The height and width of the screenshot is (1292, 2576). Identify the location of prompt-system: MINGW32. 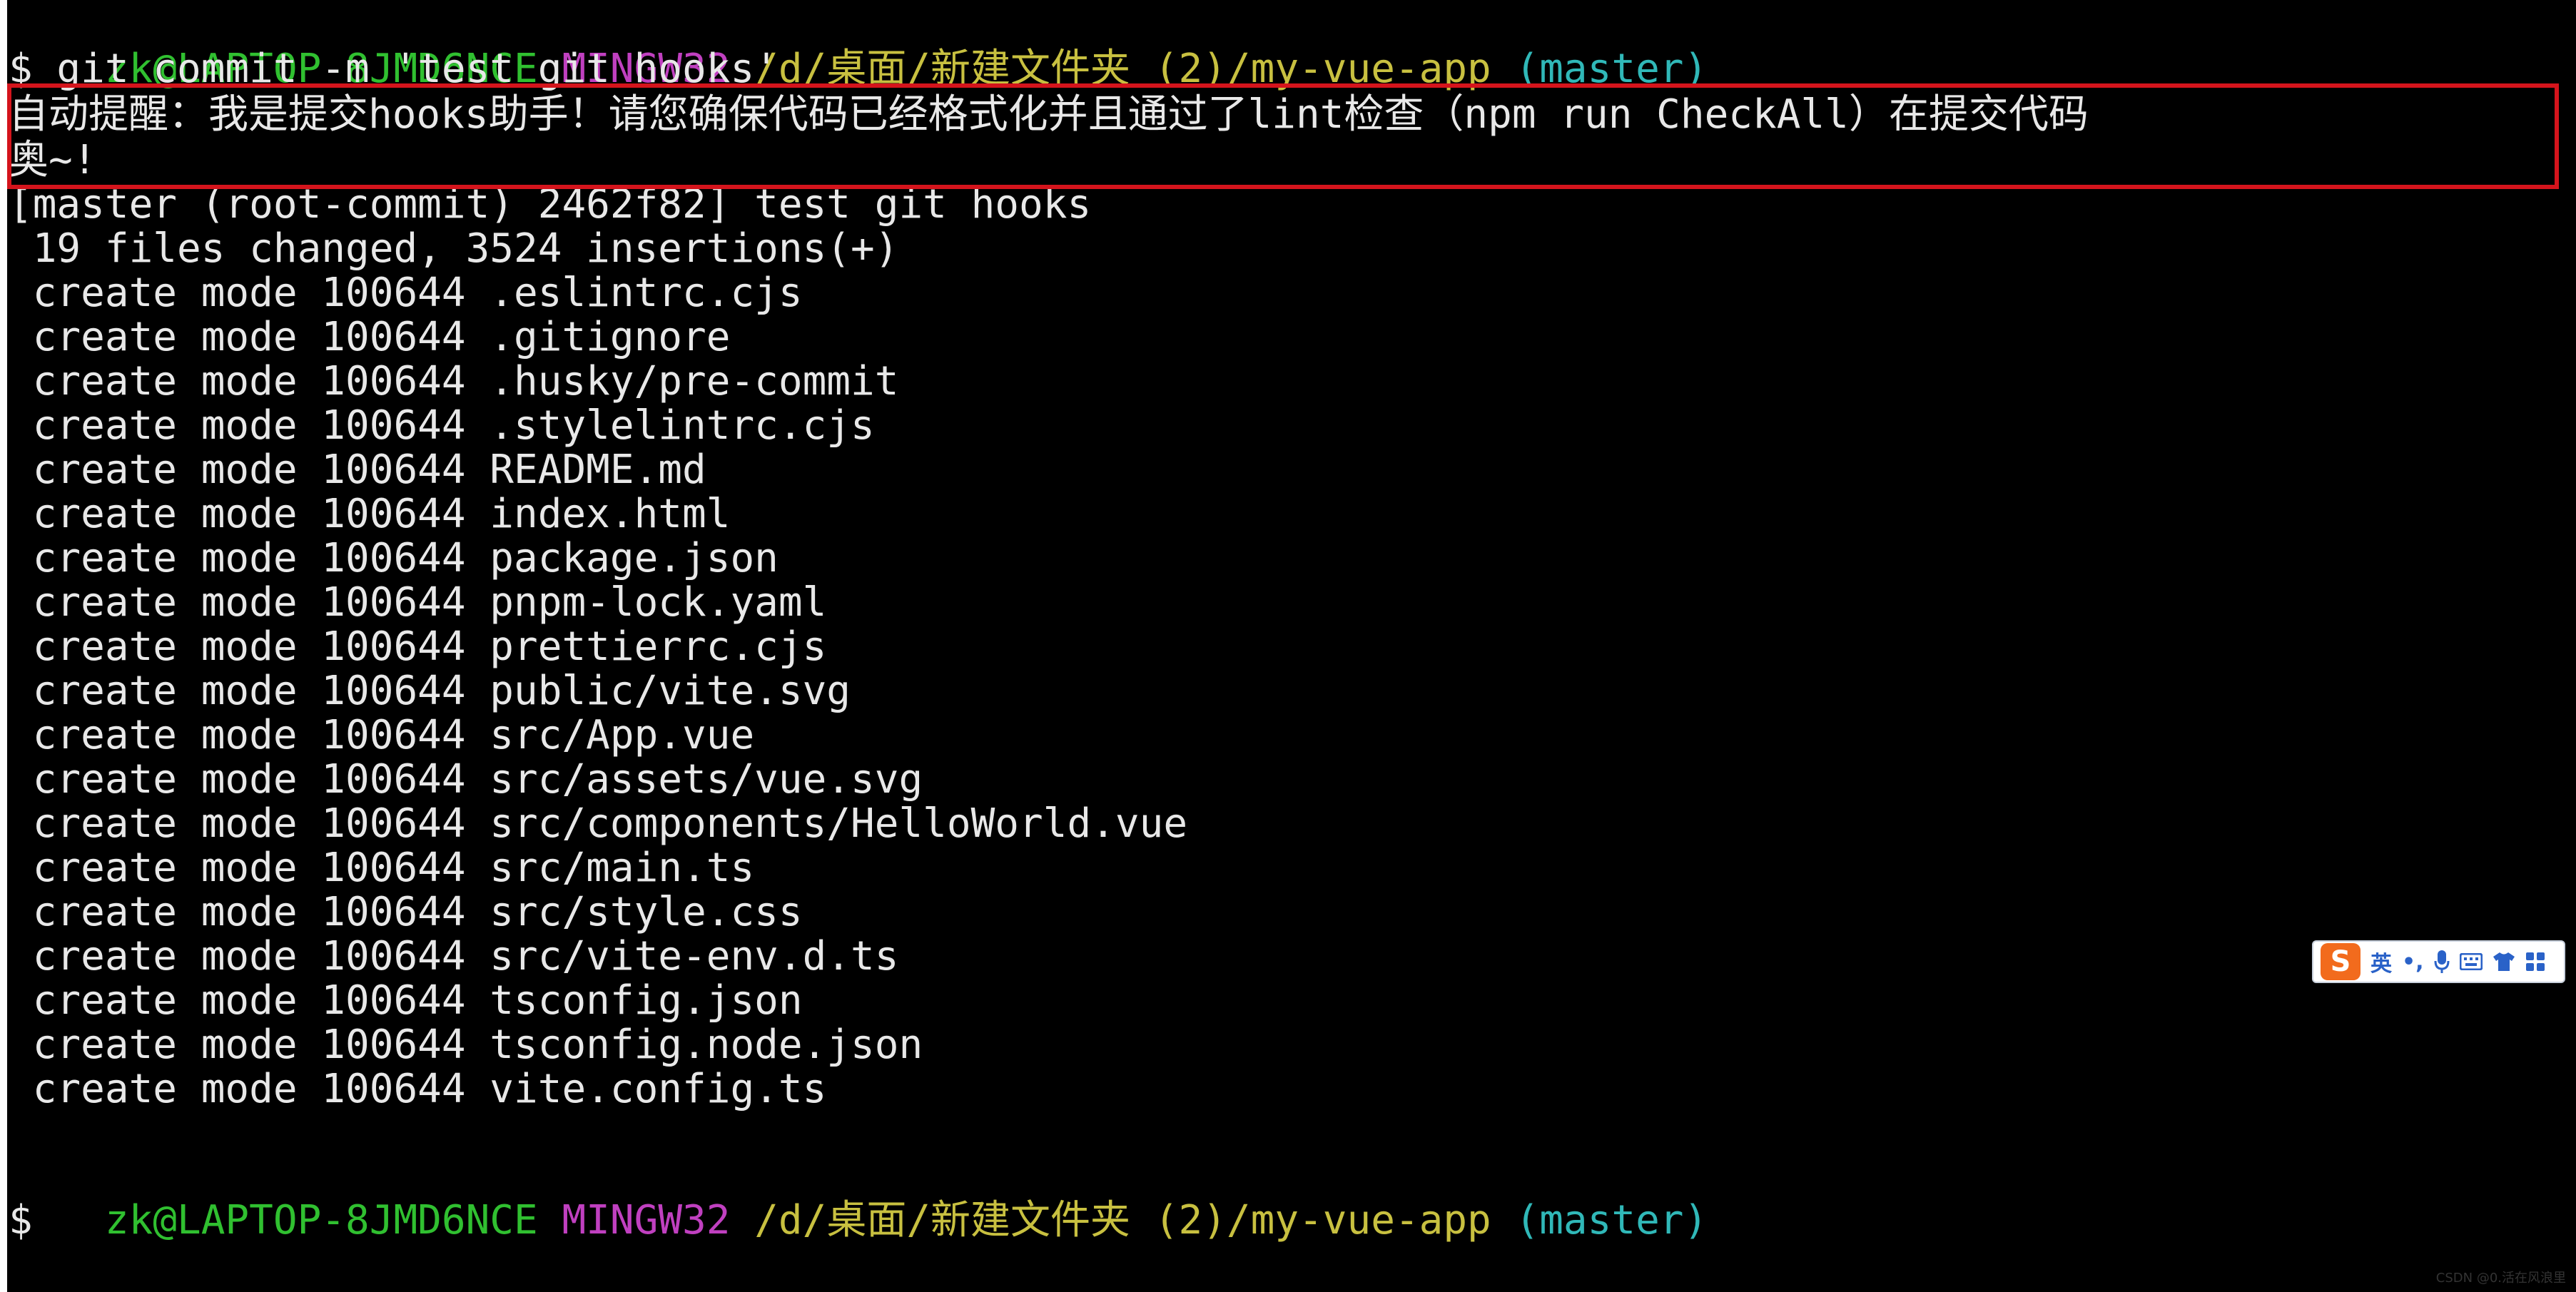
(646, 1220).